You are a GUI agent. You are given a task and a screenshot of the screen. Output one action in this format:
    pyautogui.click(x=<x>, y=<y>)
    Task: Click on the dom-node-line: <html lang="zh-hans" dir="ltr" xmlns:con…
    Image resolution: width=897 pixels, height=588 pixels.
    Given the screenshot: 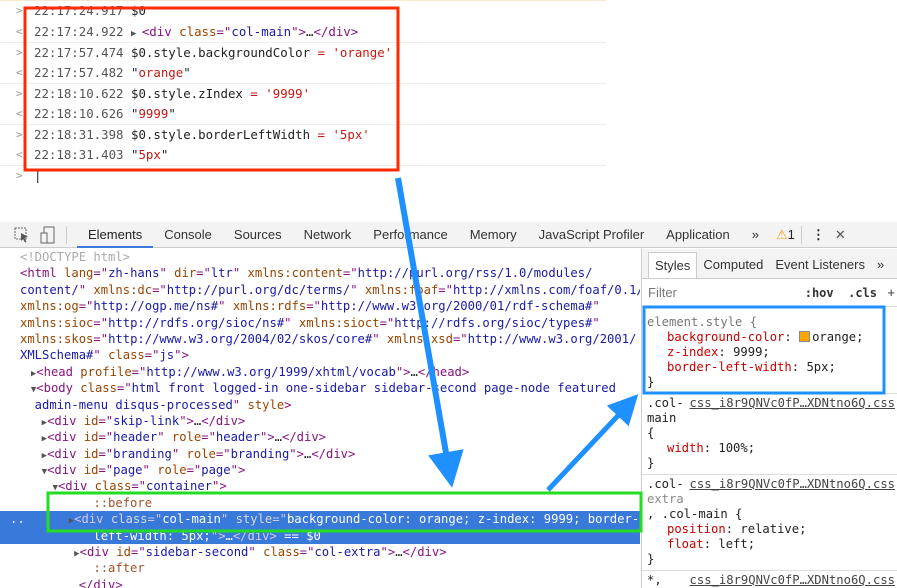 What is the action you would take?
    pyautogui.click(x=320, y=273)
    